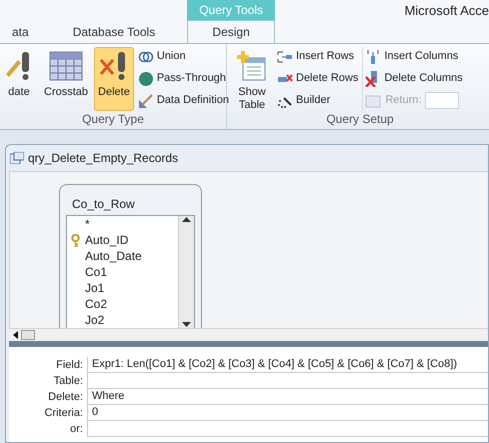 Image resolution: width=489 pixels, height=443 pixels. What do you see at coordinates (414, 56) in the screenshot?
I see `ribbon-small-button: Insert Columns` at bounding box center [414, 56].